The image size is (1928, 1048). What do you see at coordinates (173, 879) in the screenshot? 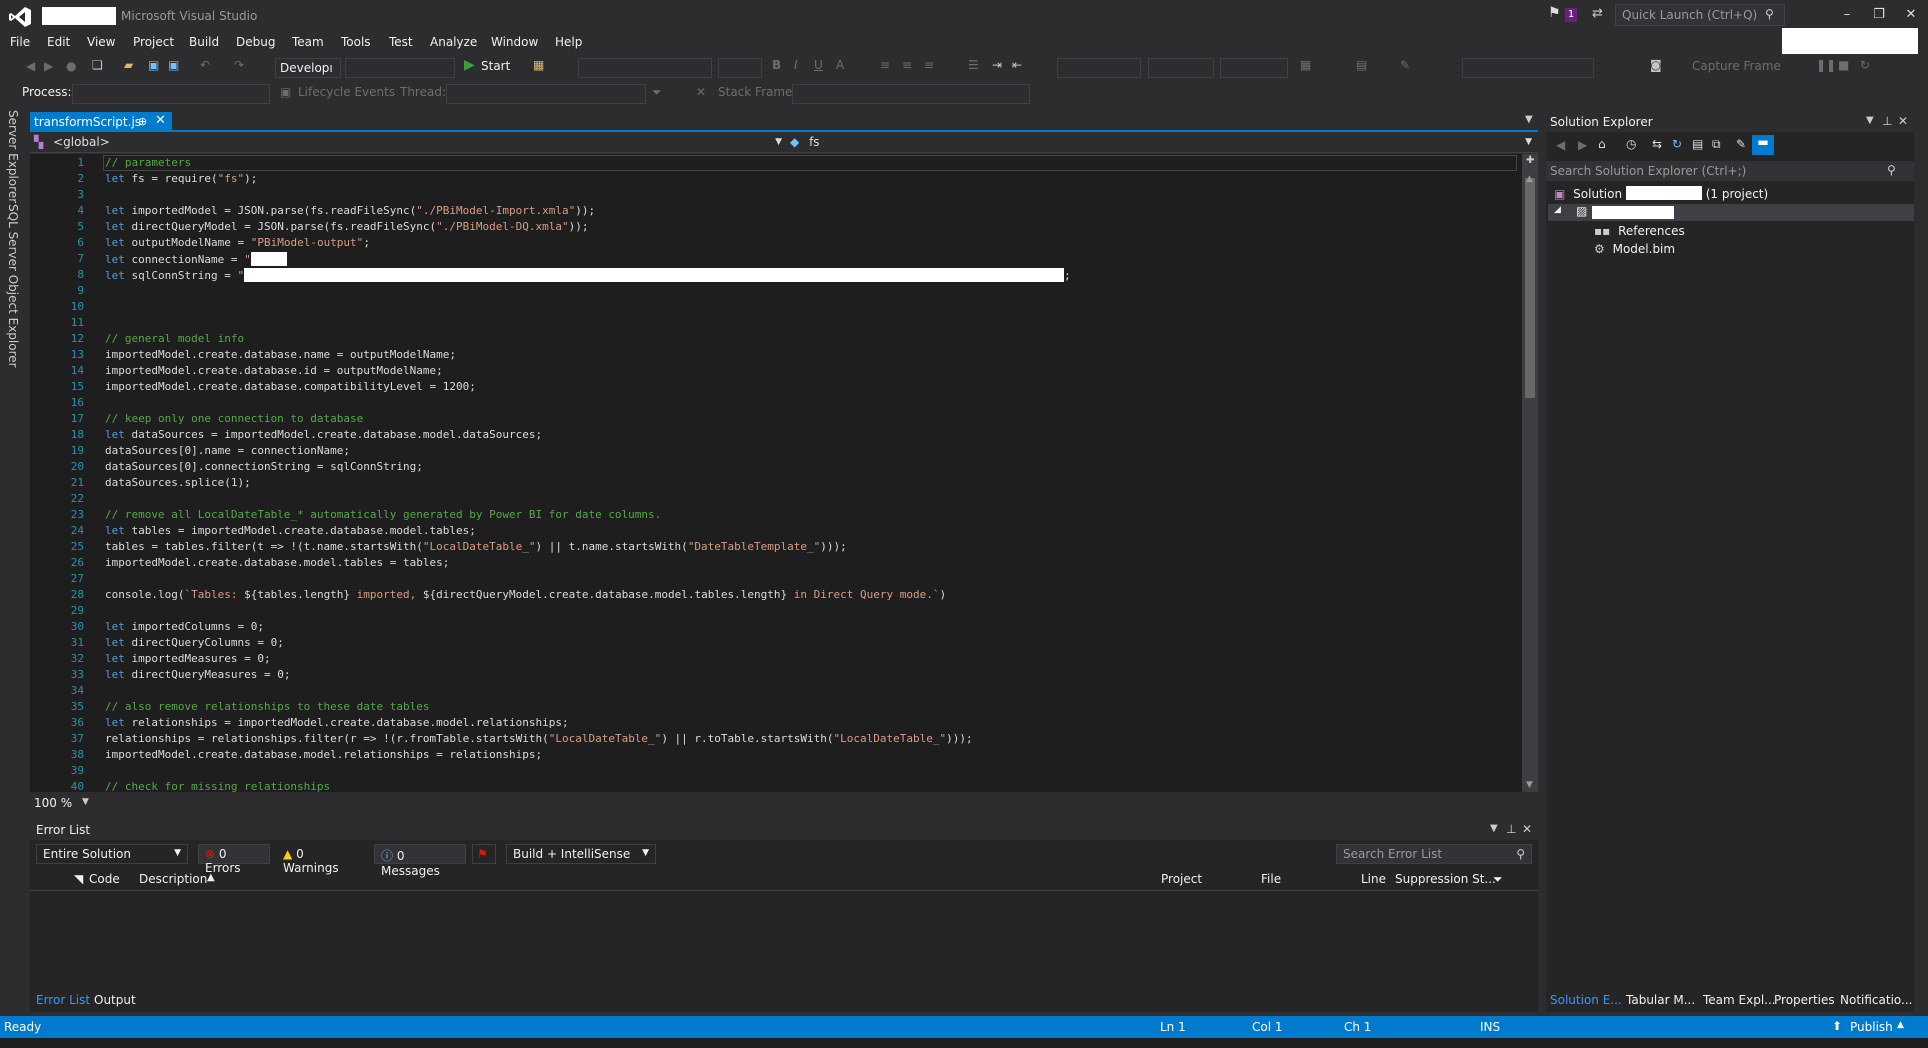
I see `column-description: Description` at bounding box center [173, 879].